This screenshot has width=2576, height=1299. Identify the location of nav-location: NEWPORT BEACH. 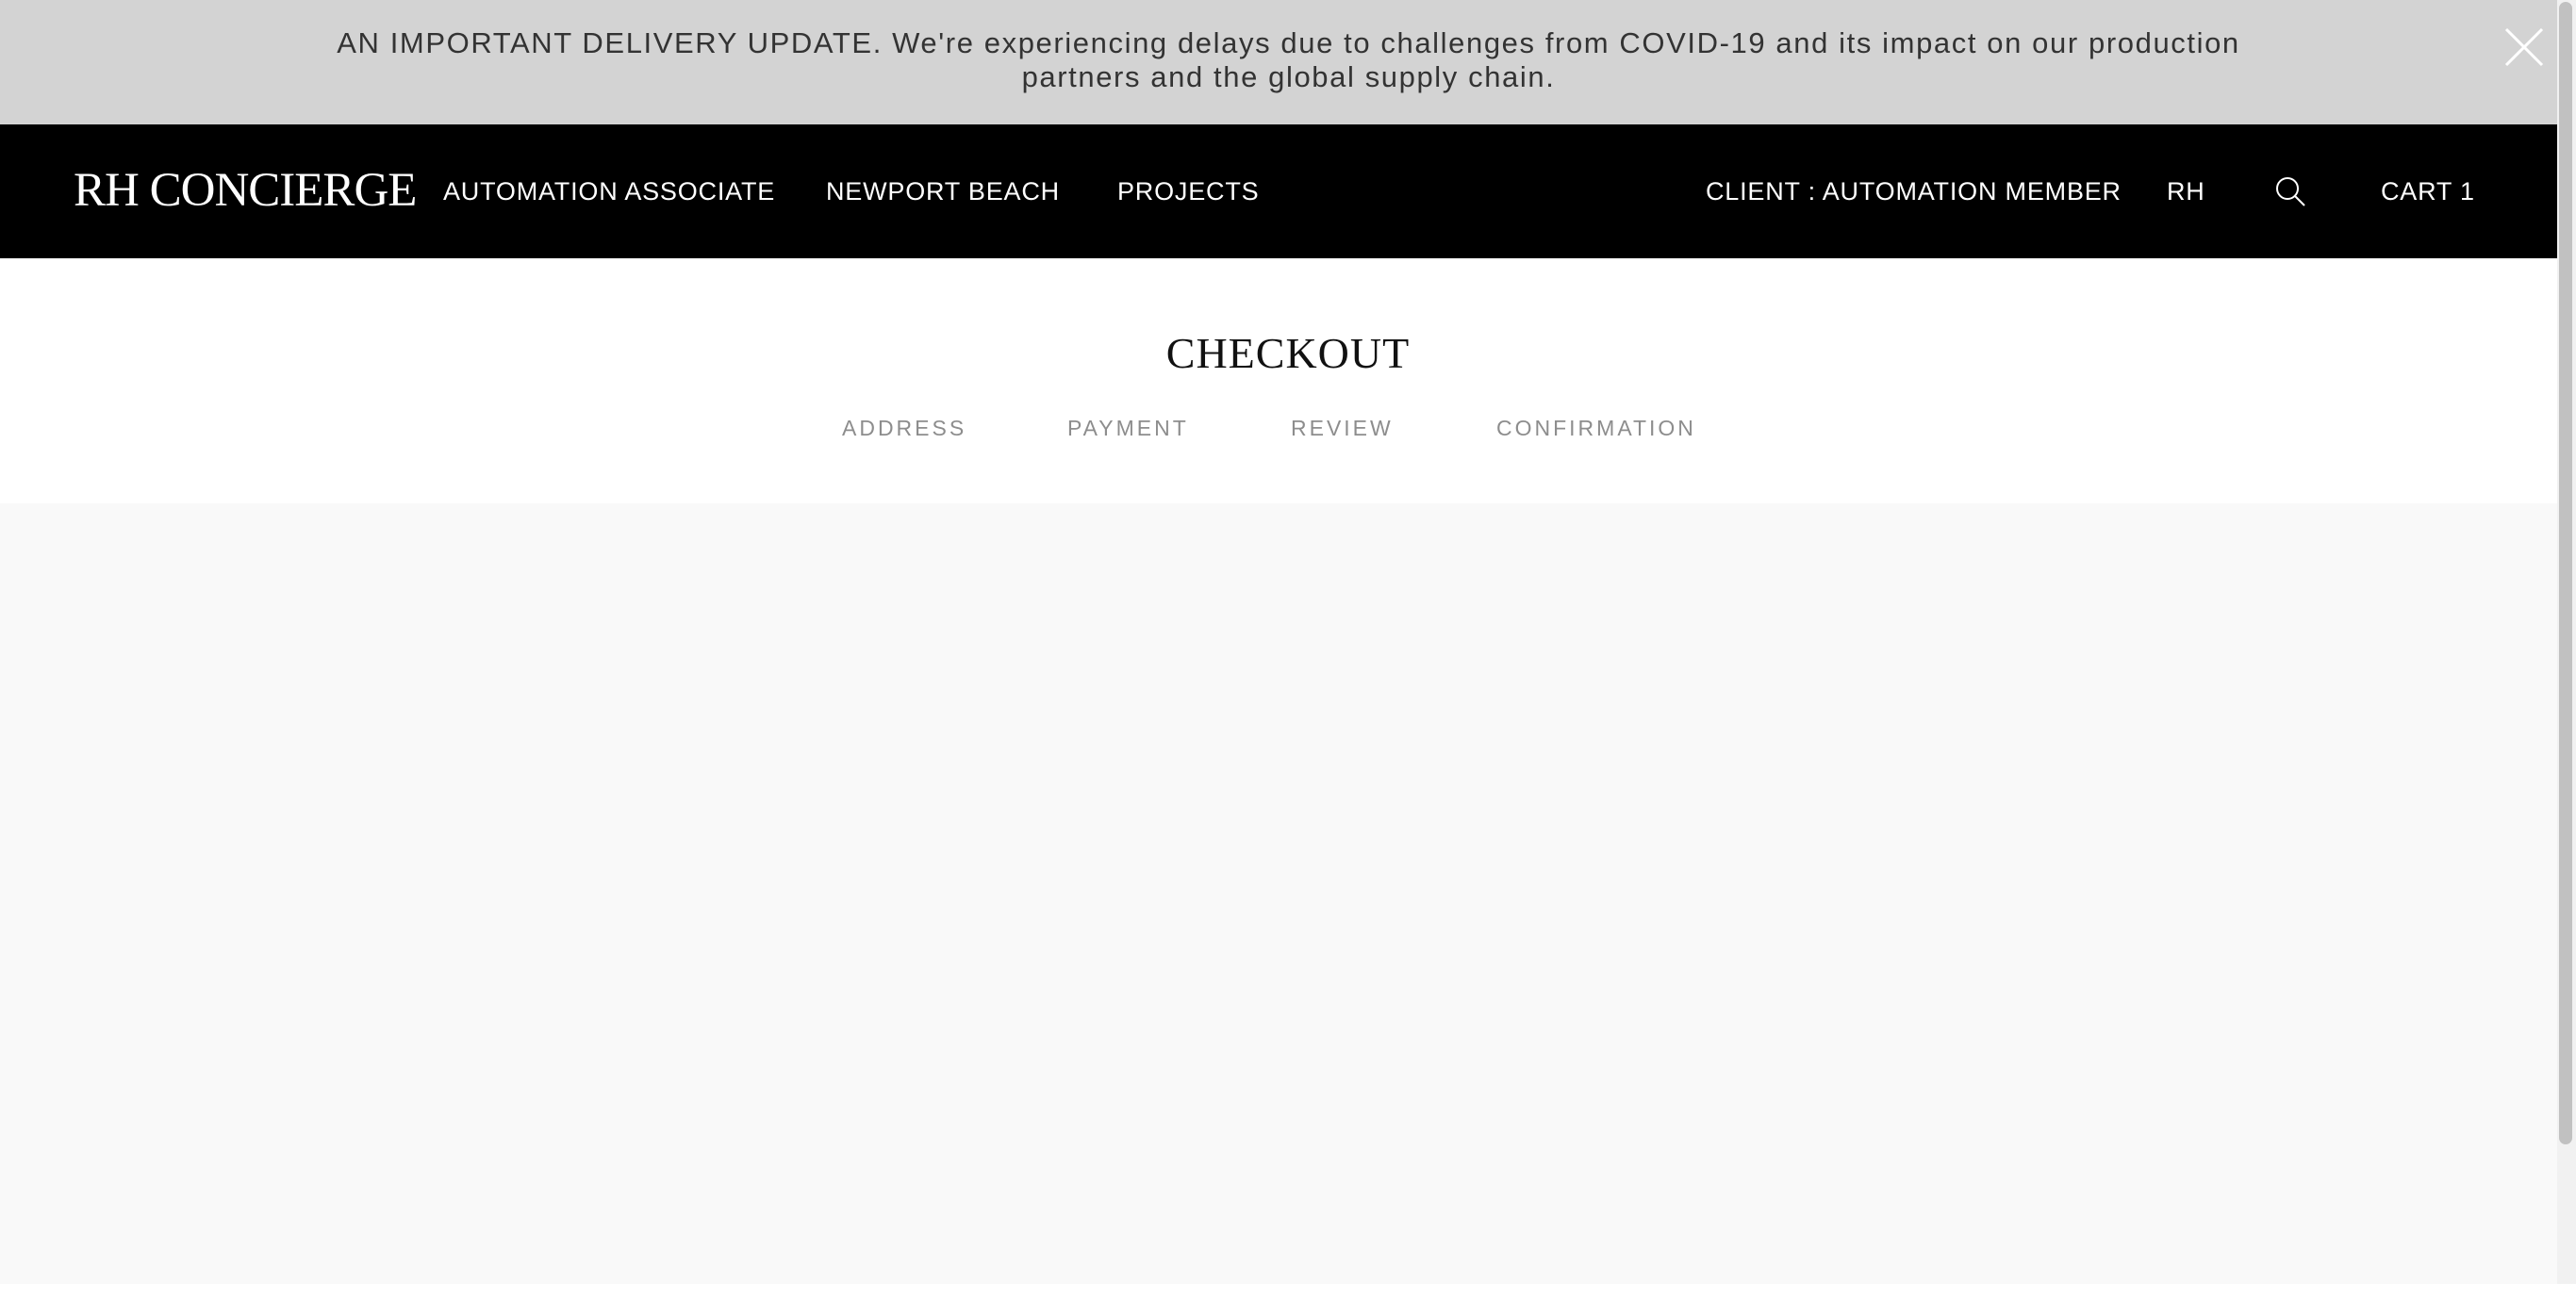
(943, 191).